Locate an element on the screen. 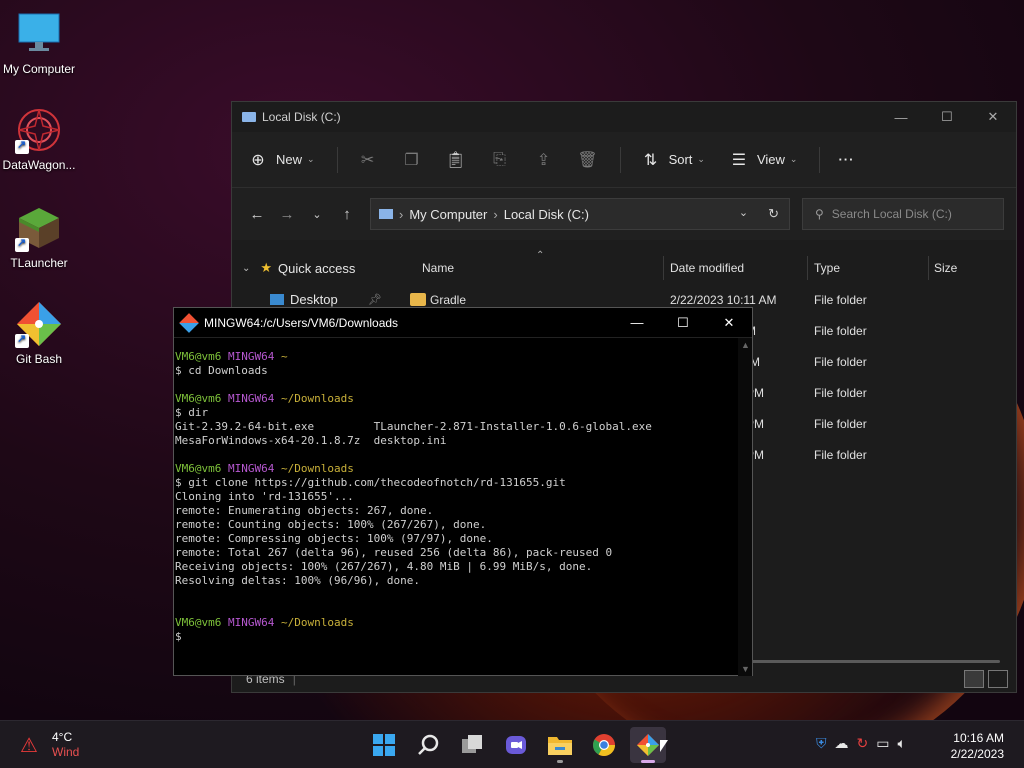 Image resolution: width=1024 pixels, height=768 pixels. sort-up-chevron-icon: ⌃ is located at coordinates (540, 255).